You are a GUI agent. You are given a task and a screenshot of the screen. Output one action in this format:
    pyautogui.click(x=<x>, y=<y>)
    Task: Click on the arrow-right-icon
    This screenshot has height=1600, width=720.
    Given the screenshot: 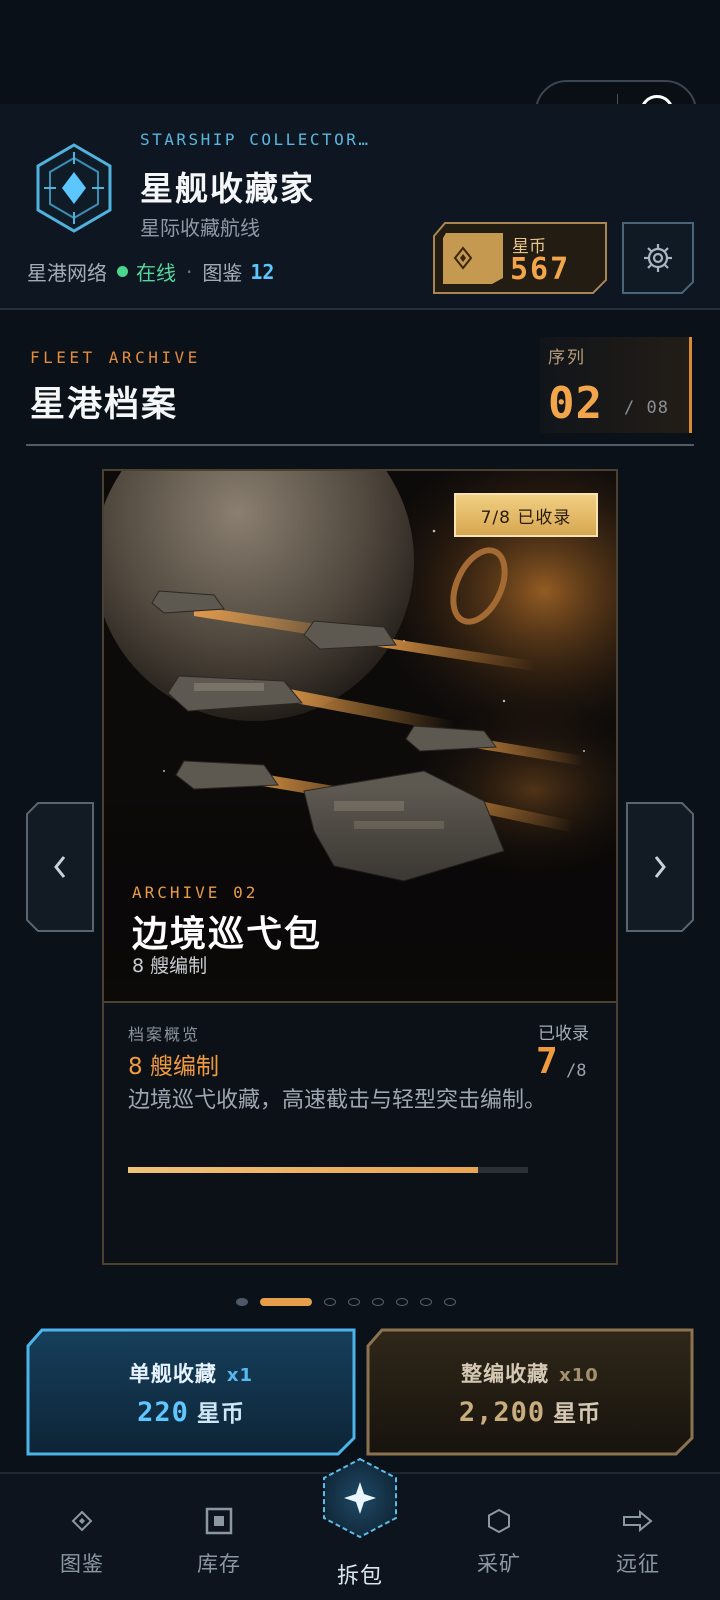 What is the action you would take?
    pyautogui.click(x=638, y=1521)
    